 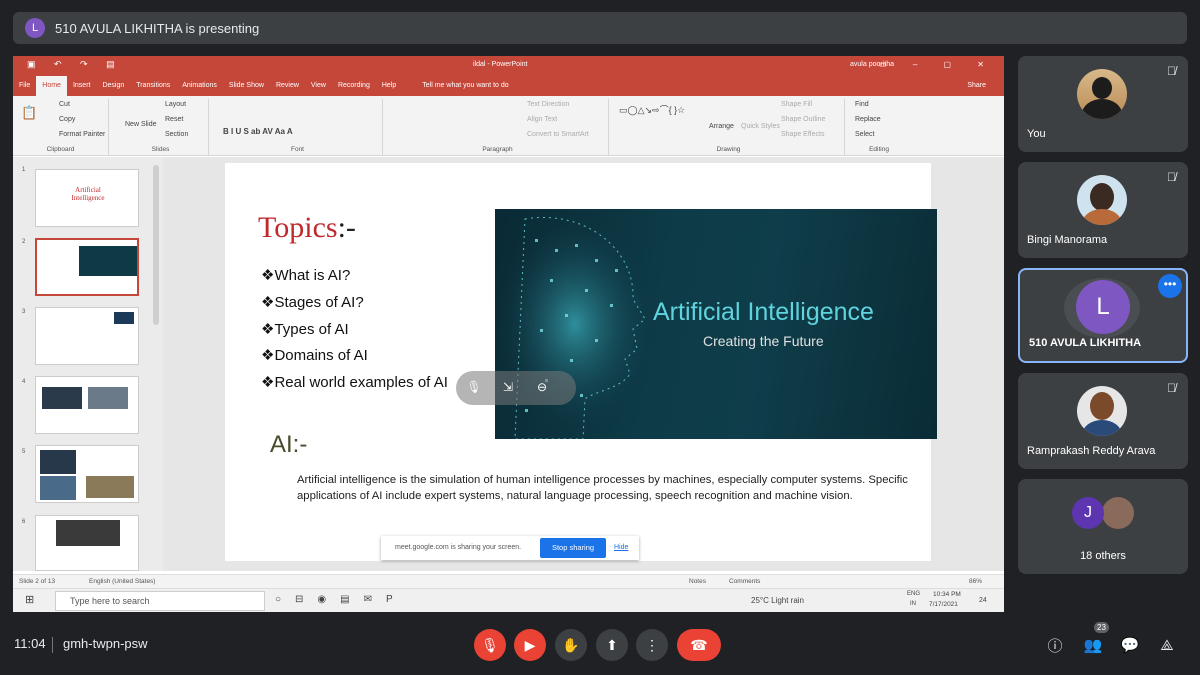 I want to click on avatar-head, so click(x=1102, y=406).